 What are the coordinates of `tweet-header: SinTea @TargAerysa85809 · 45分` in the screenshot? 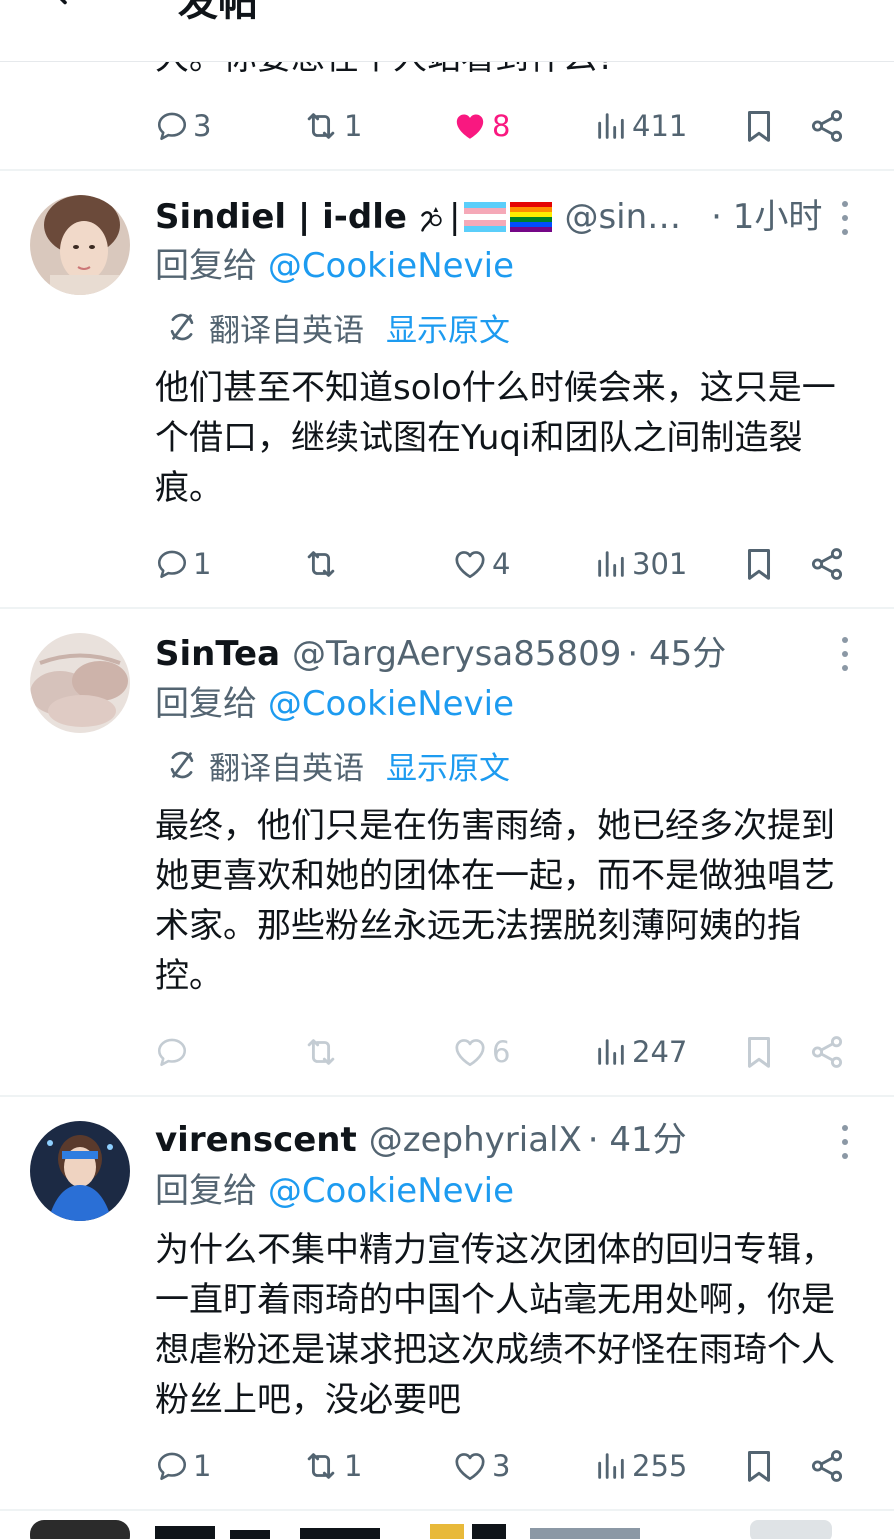 It's located at (440, 654).